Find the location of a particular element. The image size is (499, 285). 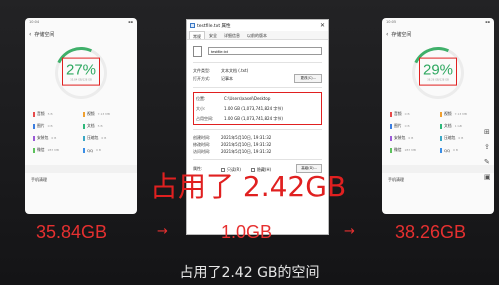

legend-size: 1 GB is located at coordinates (458, 126).